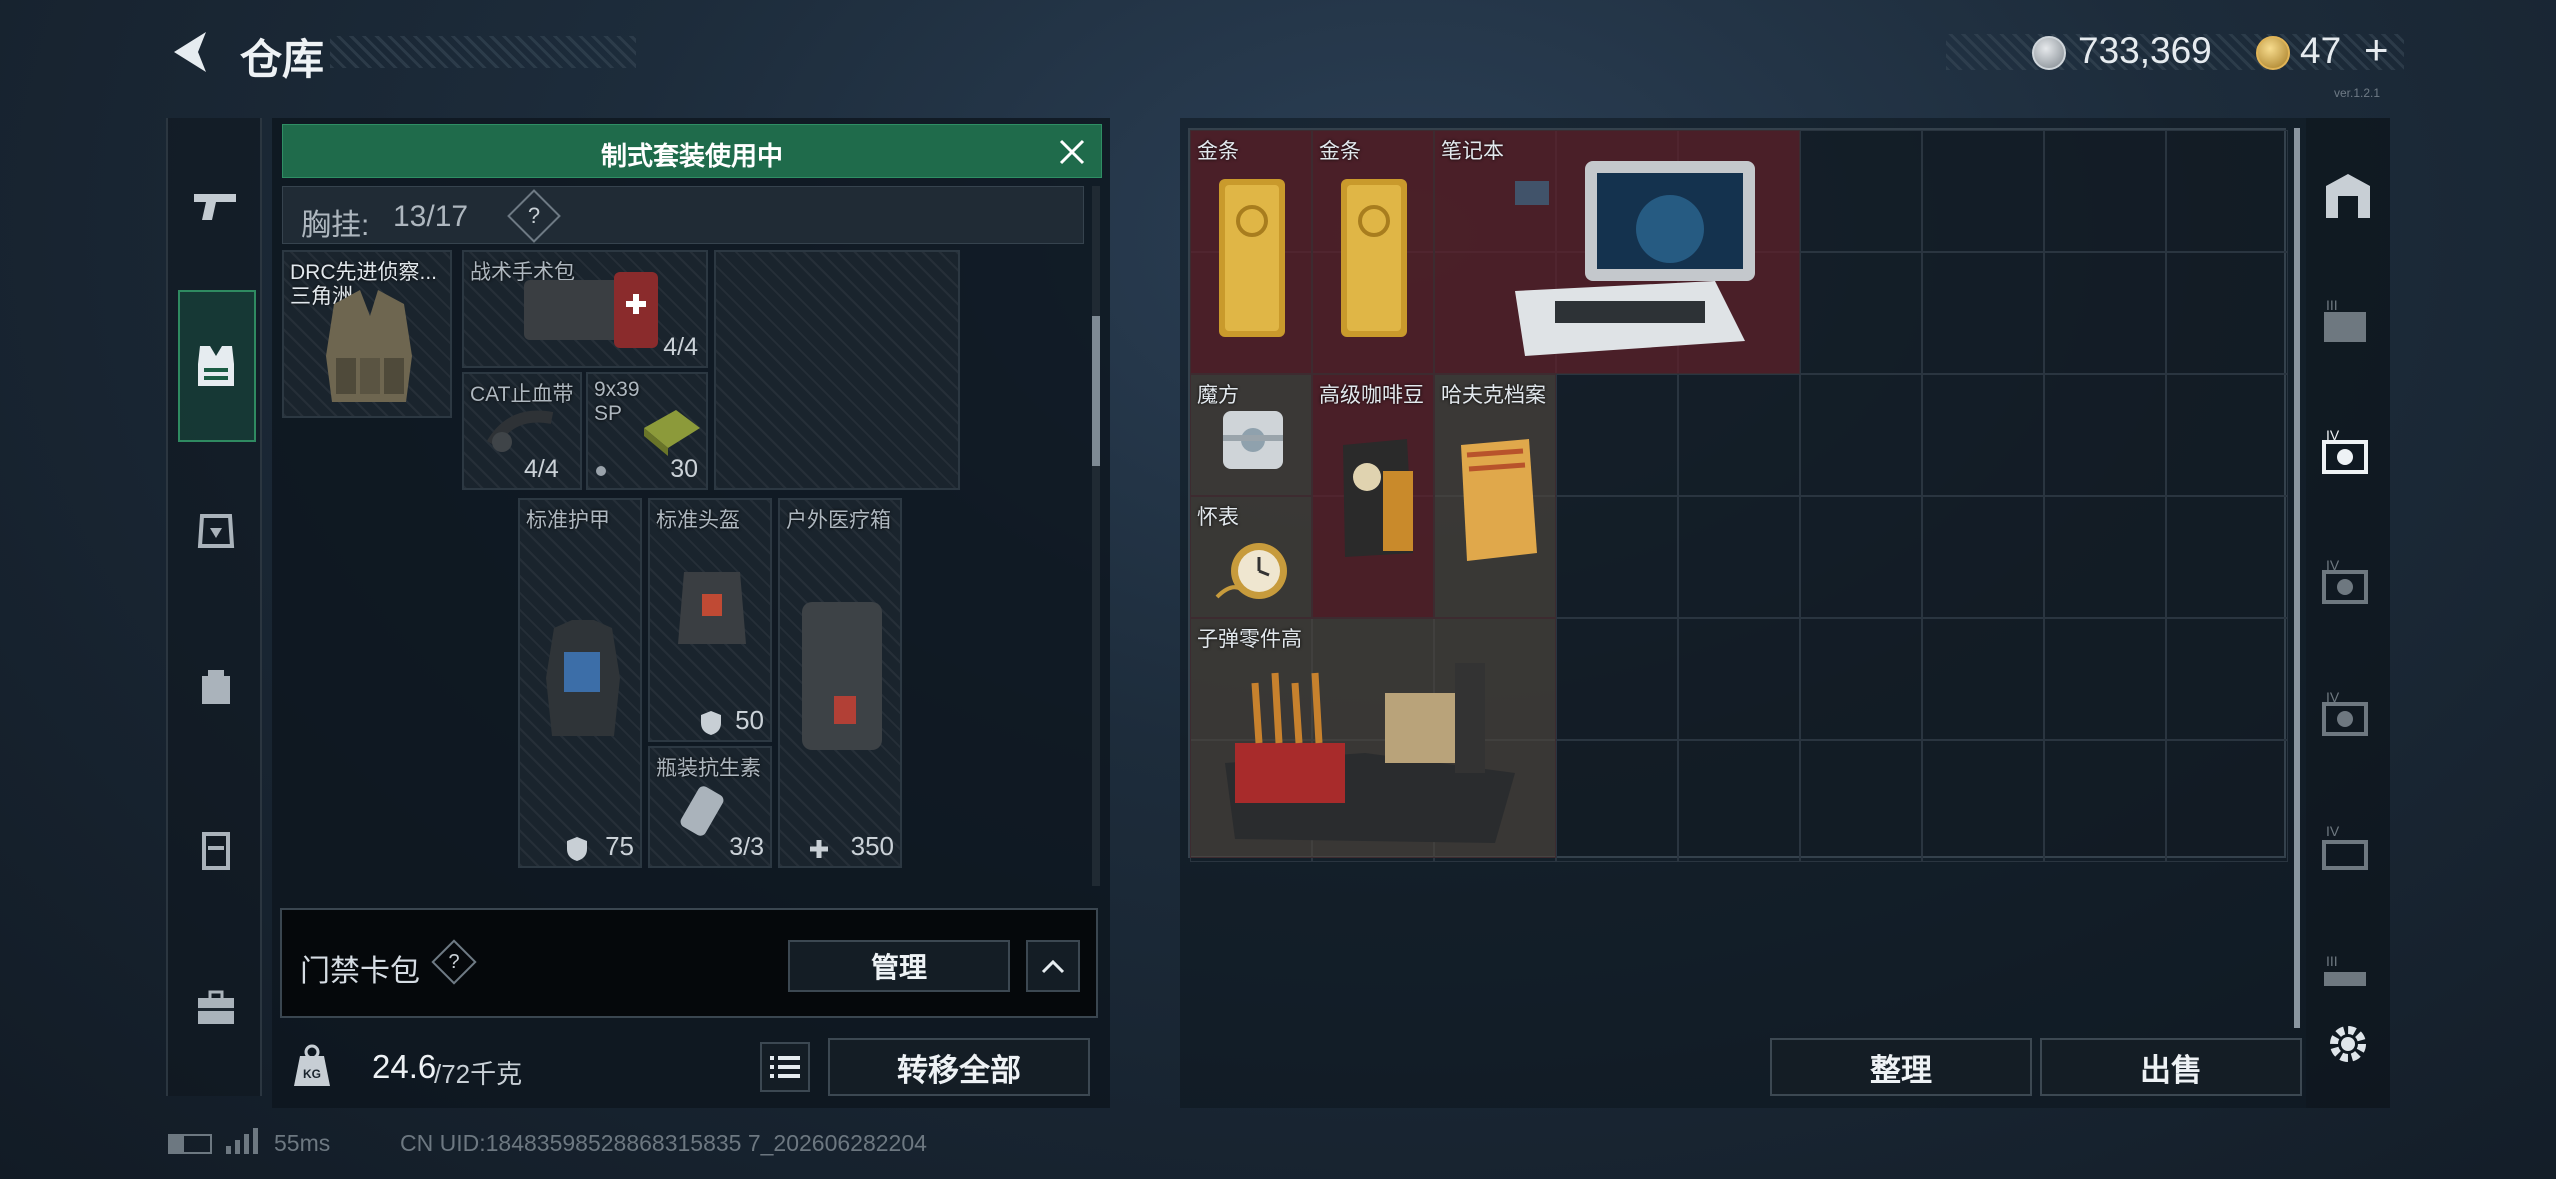 The height and width of the screenshot is (1179, 2556). Describe the element at coordinates (454, 962) in the screenshot. I see `card-pack-help-button: ?` at that location.